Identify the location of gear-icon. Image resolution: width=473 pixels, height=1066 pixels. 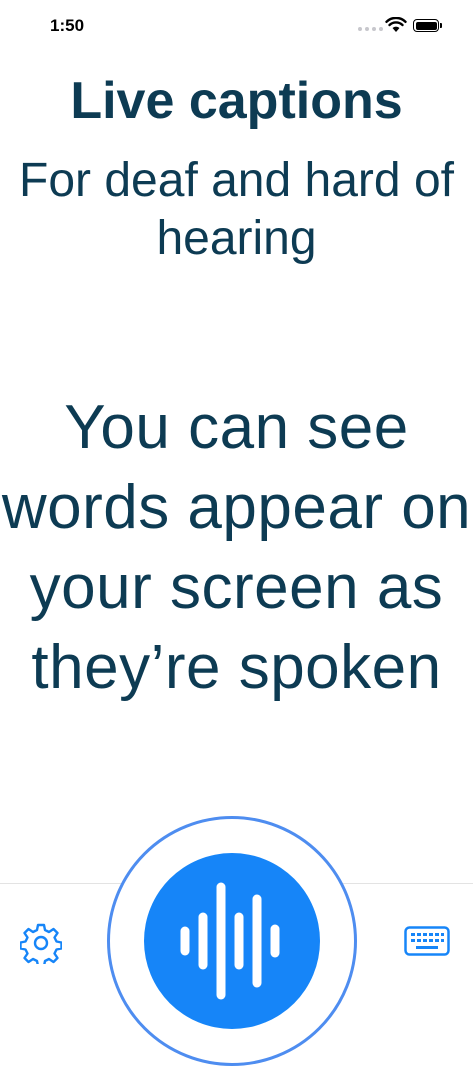
(41, 943).